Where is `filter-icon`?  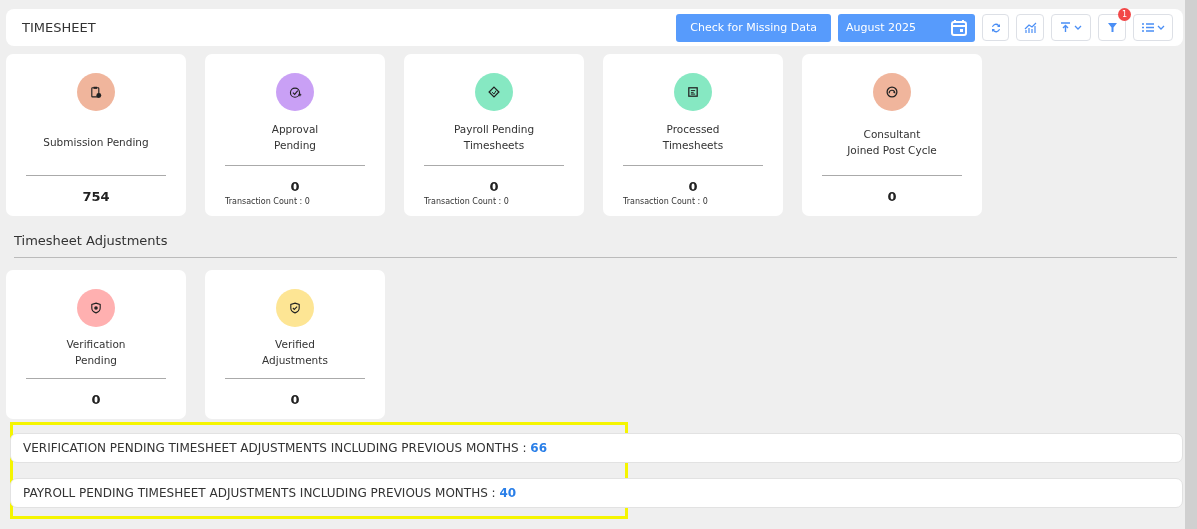
filter-icon is located at coordinates (1112, 27).